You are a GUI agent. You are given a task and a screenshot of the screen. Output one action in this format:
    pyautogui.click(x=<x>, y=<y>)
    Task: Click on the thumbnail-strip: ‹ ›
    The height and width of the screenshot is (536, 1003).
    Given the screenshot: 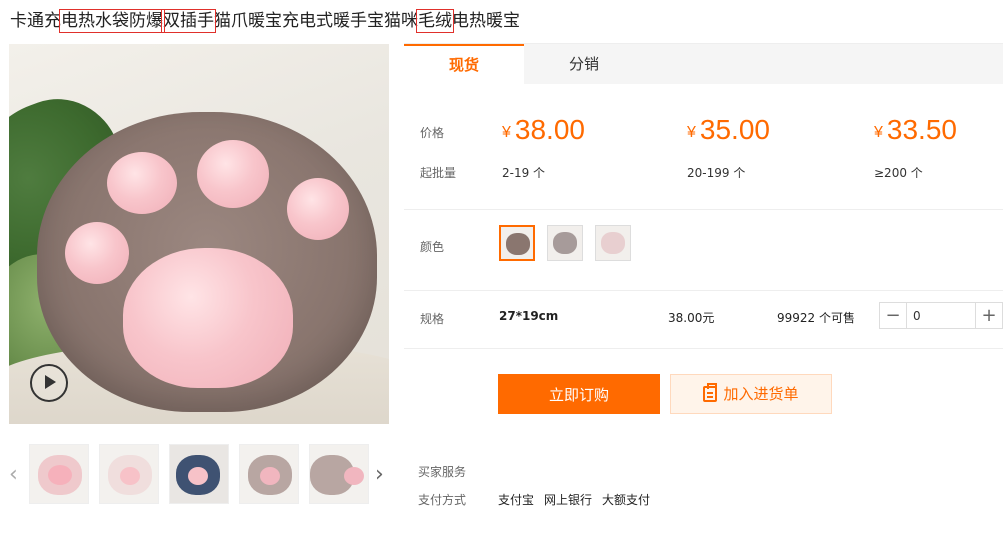 What is the action you would take?
    pyautogui.click(x=199, y=474)
    